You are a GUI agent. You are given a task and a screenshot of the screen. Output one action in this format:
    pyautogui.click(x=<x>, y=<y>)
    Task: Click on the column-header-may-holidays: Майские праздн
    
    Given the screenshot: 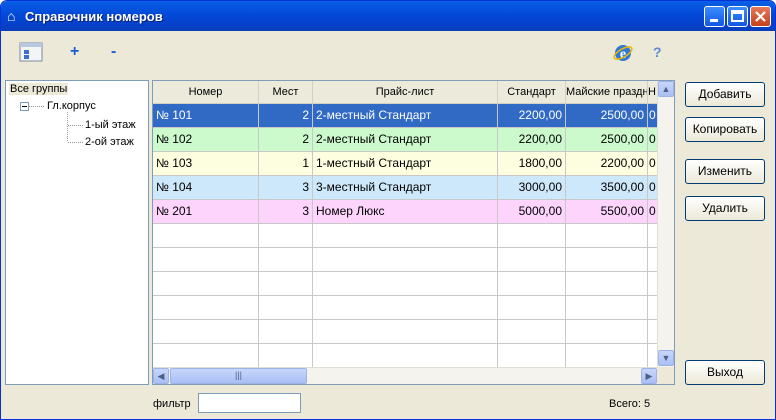 What is the action you would take?
    pyautogui.click(x=607, y=92)
    